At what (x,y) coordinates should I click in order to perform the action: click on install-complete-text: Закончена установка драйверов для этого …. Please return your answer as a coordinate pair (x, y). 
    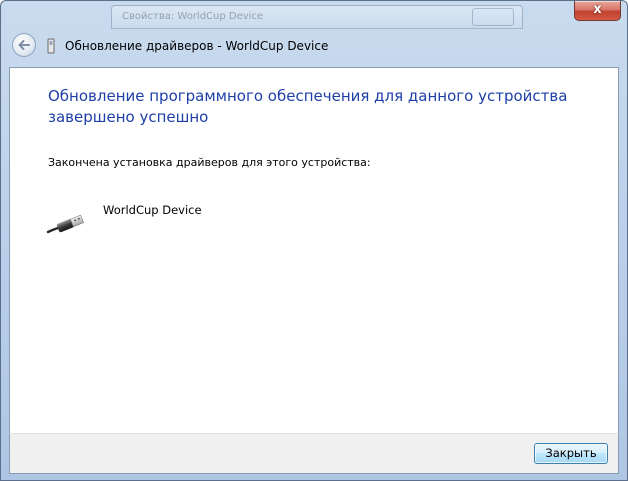
    Looking at the image, I should click on (209, 162).